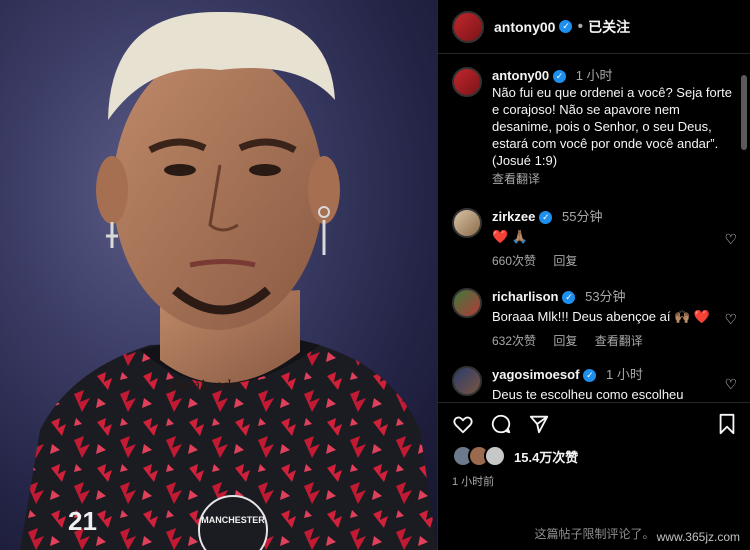 This screenshot has width=750, height=550. Describe the element at coordinates (624, 374) in the screenshot. I see `comment-time: 1 小时` at that location.